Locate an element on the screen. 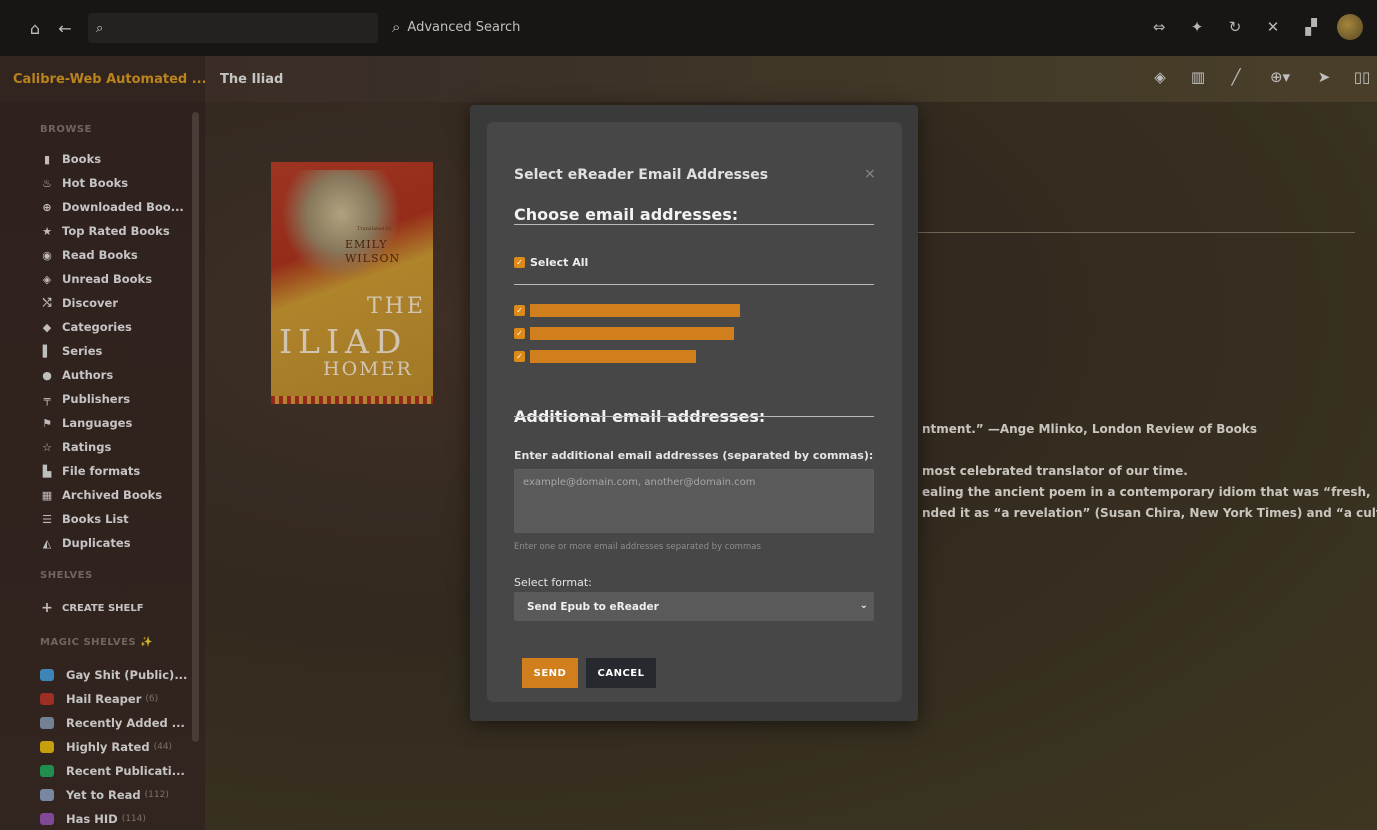 The height and width of the screenshot is (830, 1377). format-select-value: Send Epub to eReader is located at coordinates (593, 606).